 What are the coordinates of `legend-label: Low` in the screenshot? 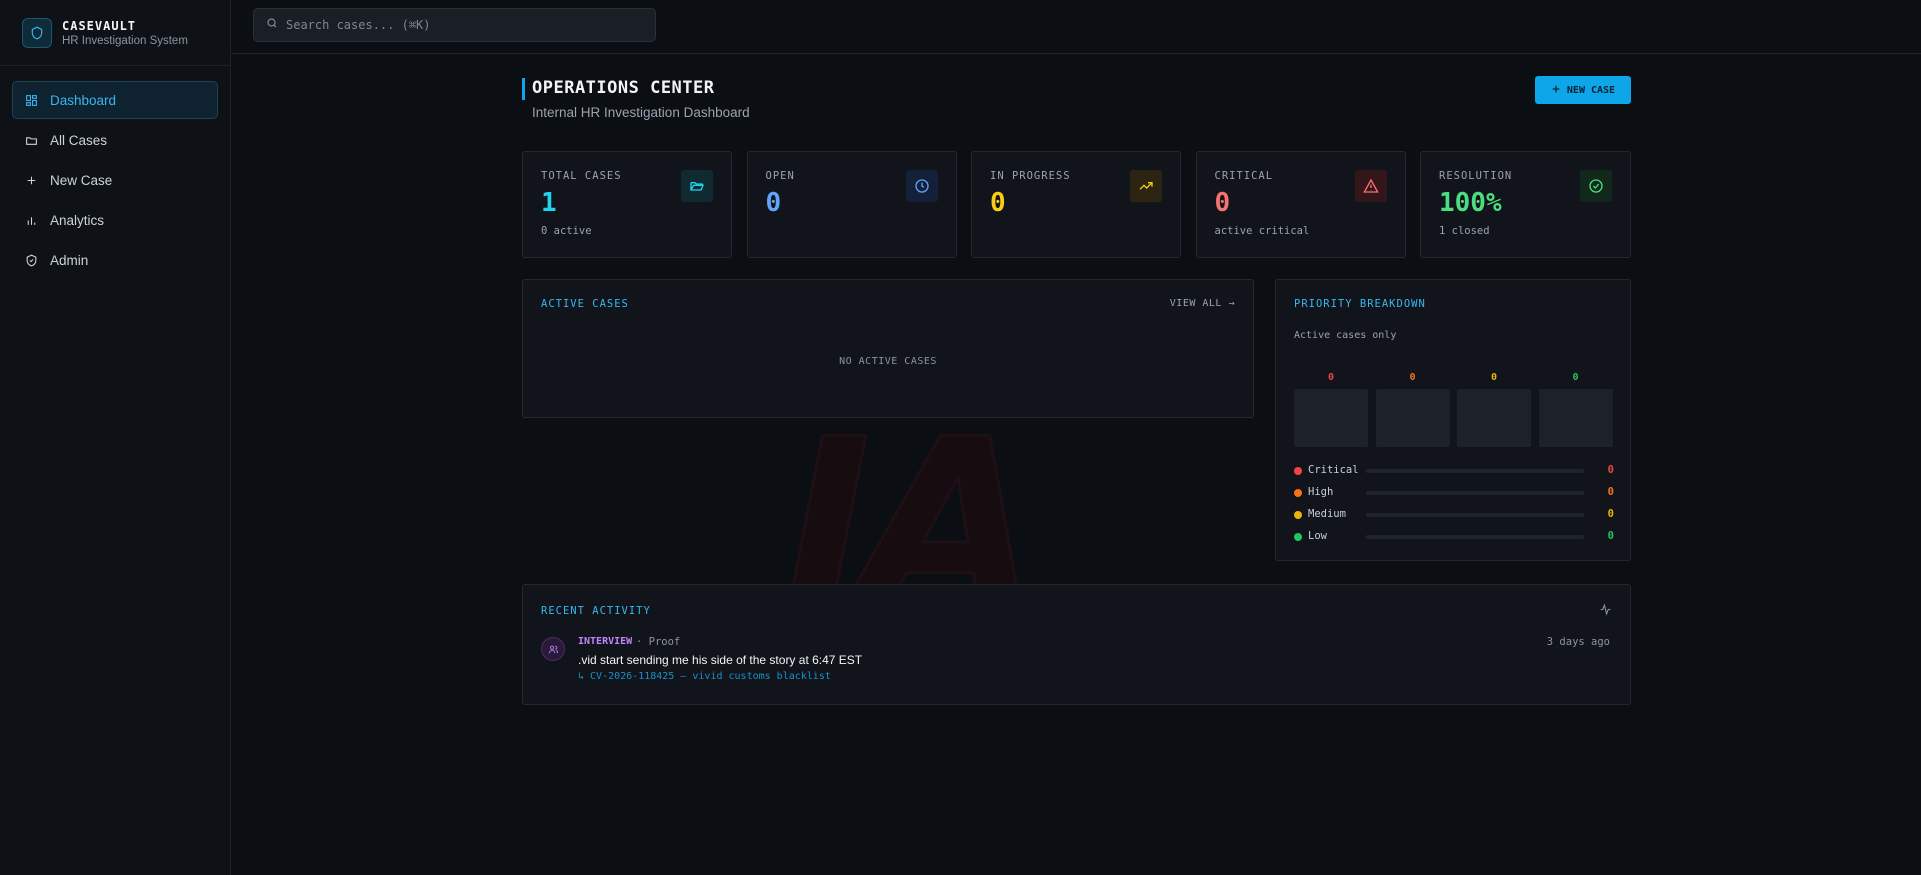 It's located at (1317, 536).